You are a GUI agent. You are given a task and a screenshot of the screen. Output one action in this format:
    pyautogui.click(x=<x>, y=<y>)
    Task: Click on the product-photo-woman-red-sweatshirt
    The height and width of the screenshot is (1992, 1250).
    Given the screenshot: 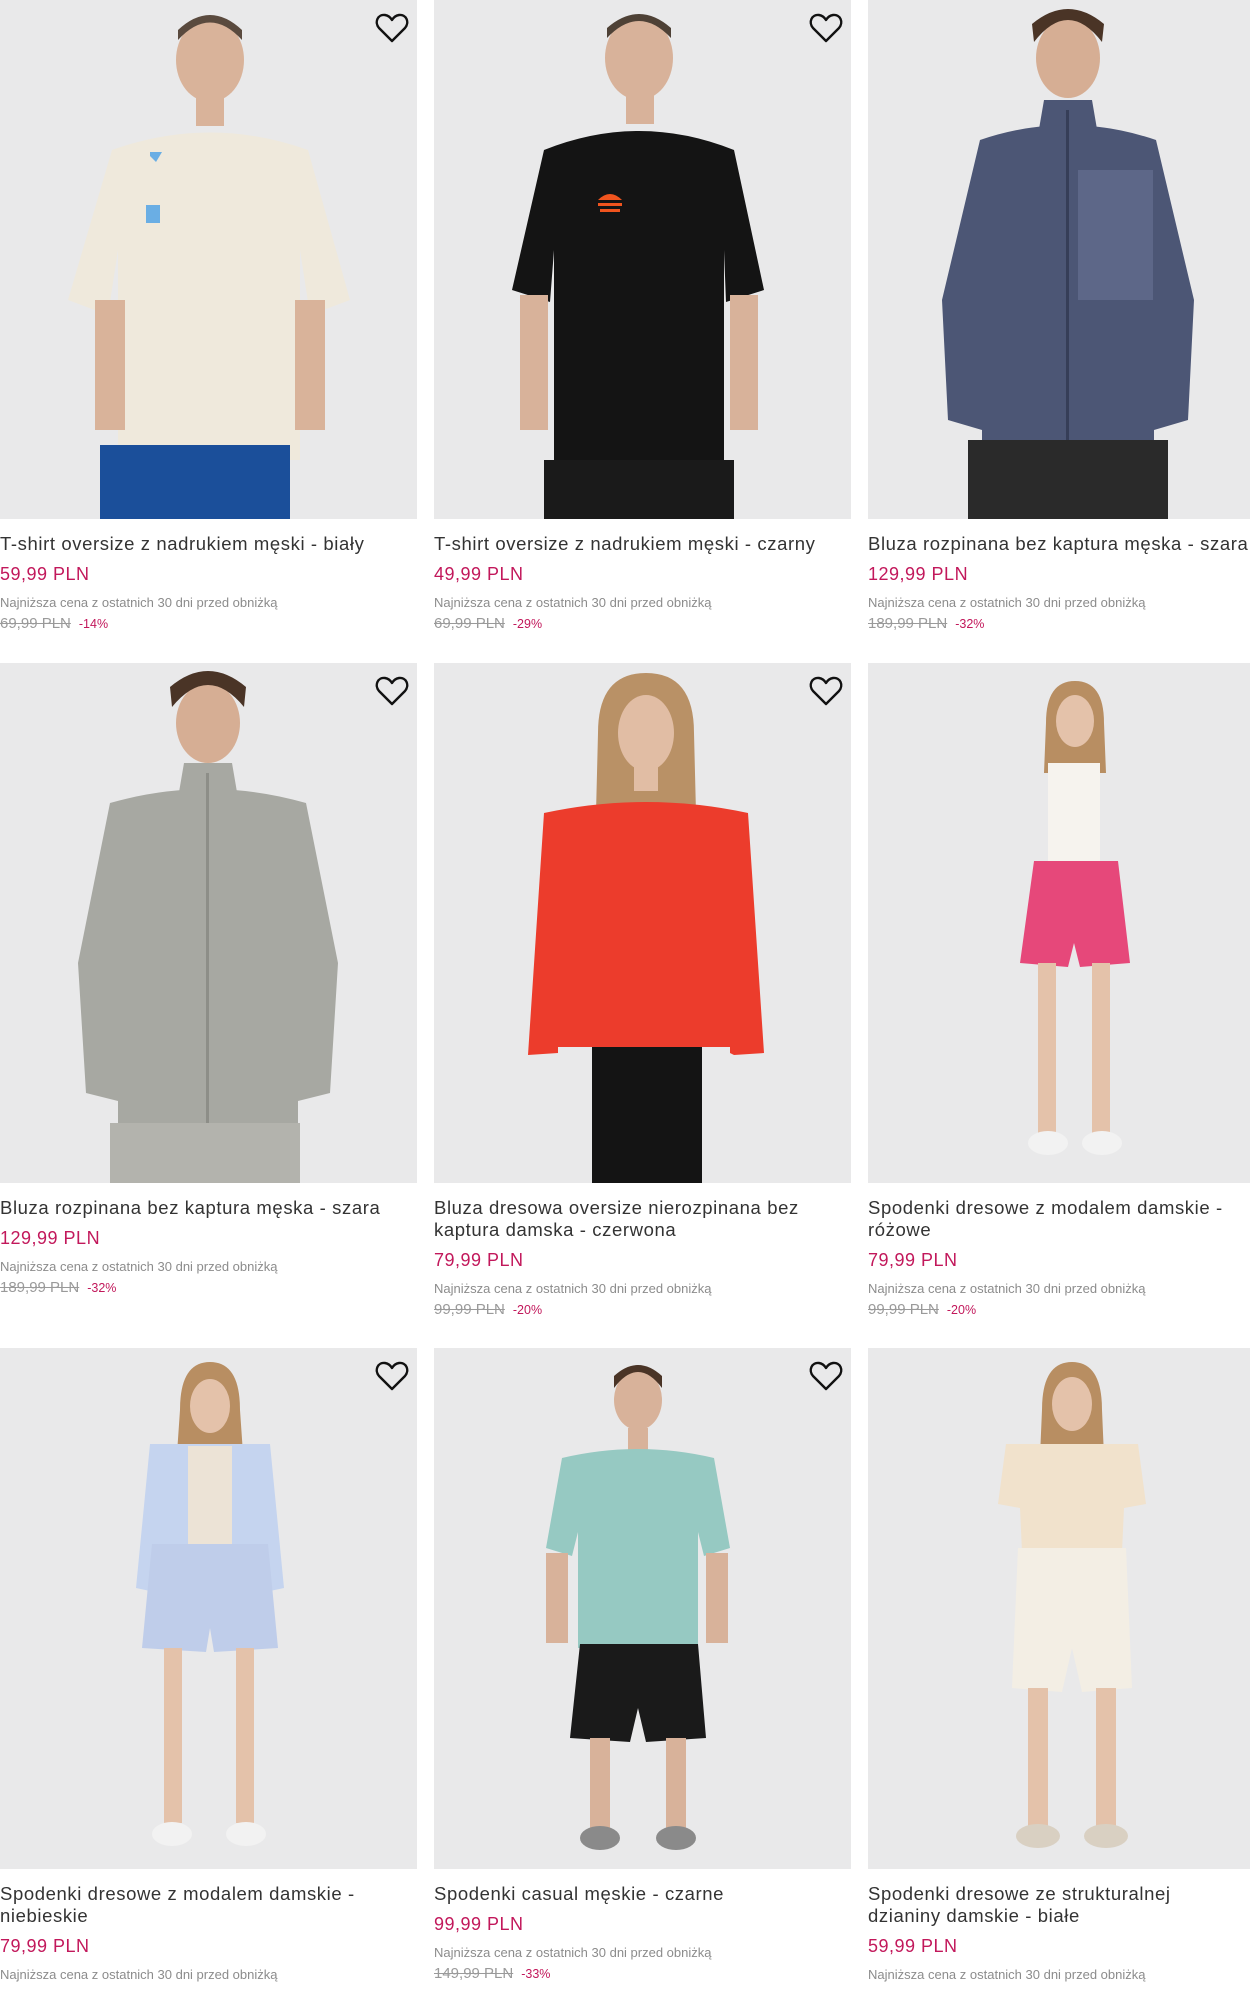 What is the action you would take?
    pyautogui.click(x=642, y=923)
    